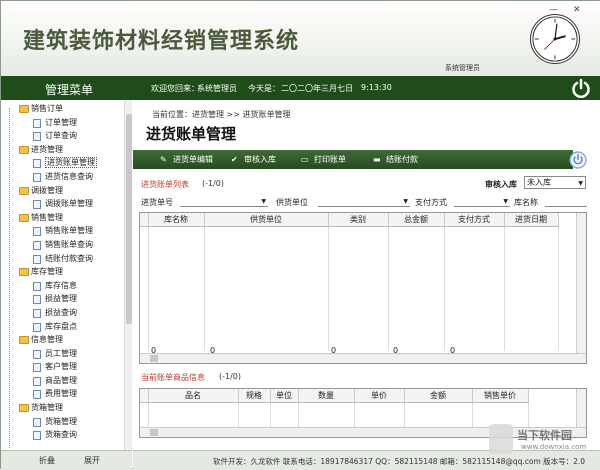 The image size is (600, 470). Describe the element at coordinates (482, 202) in the screenshot. I see `payment-select: ▼` at that location.